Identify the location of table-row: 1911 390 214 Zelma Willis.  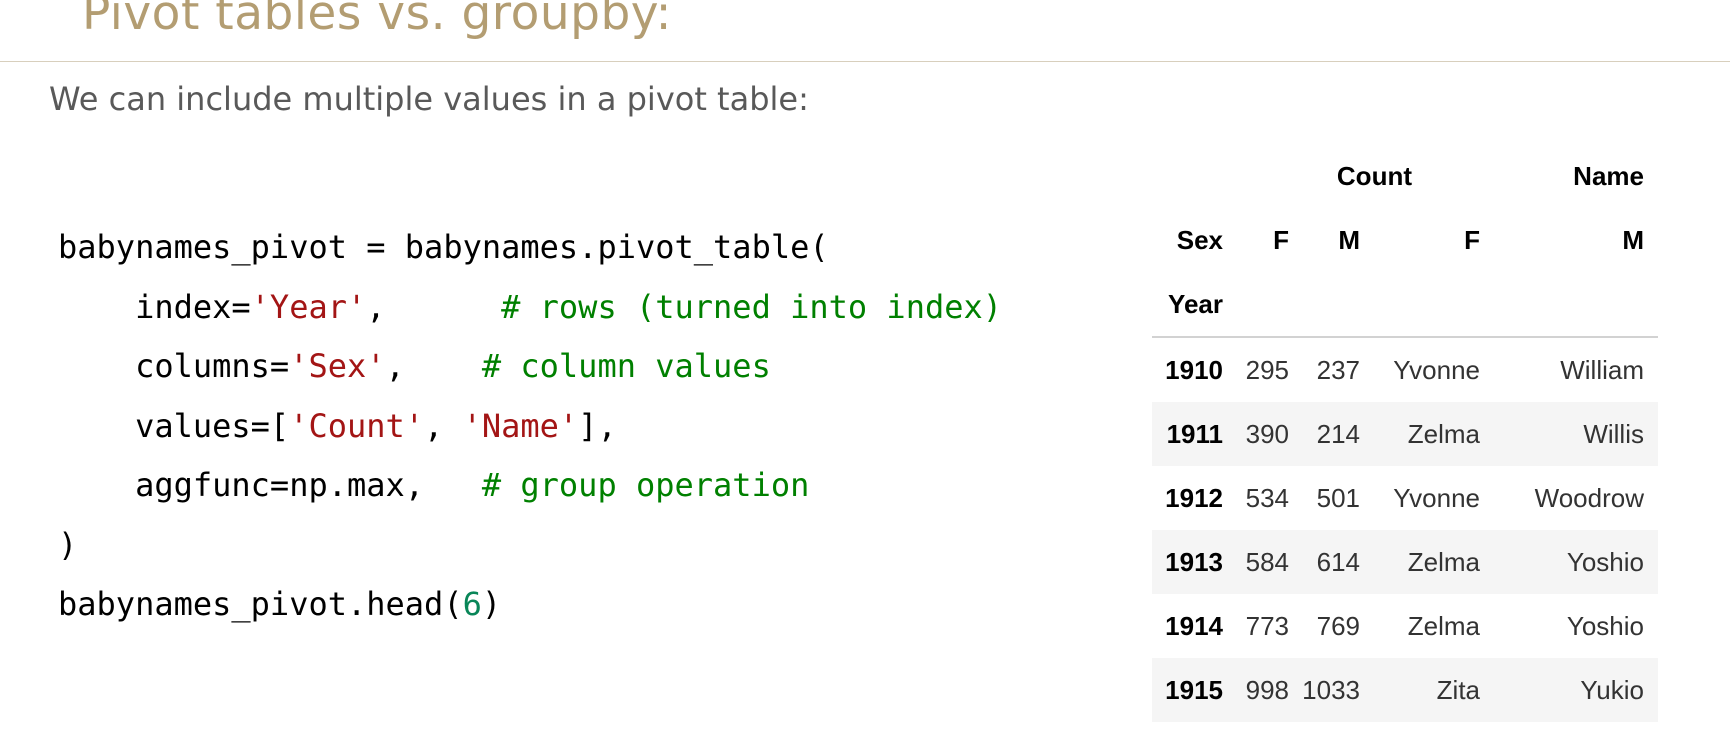
(1405, 434).